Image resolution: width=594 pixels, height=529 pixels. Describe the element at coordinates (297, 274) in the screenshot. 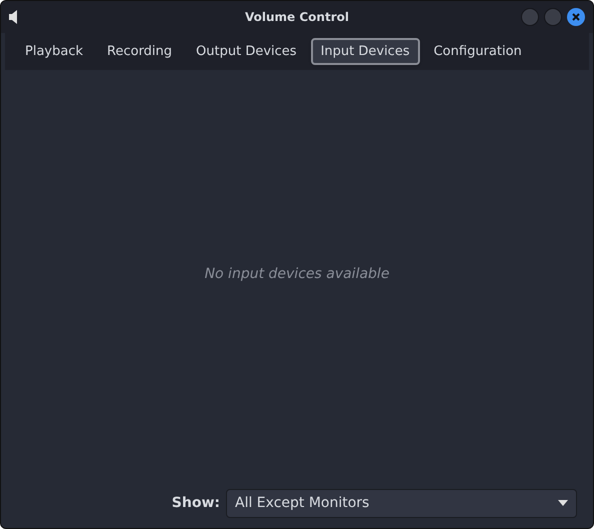

I see `empty-message: No input devices available` at that location.